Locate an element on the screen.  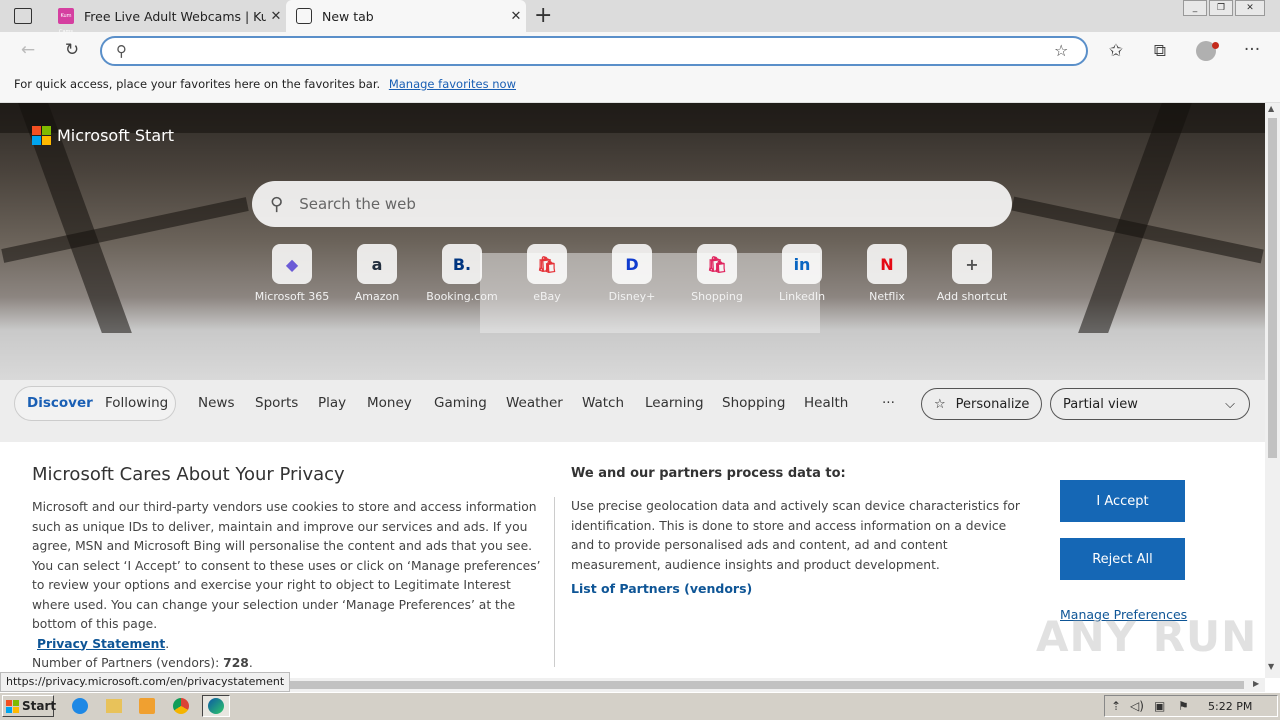
shortcut-icon: ◆ is located at coordinates (292, 264).